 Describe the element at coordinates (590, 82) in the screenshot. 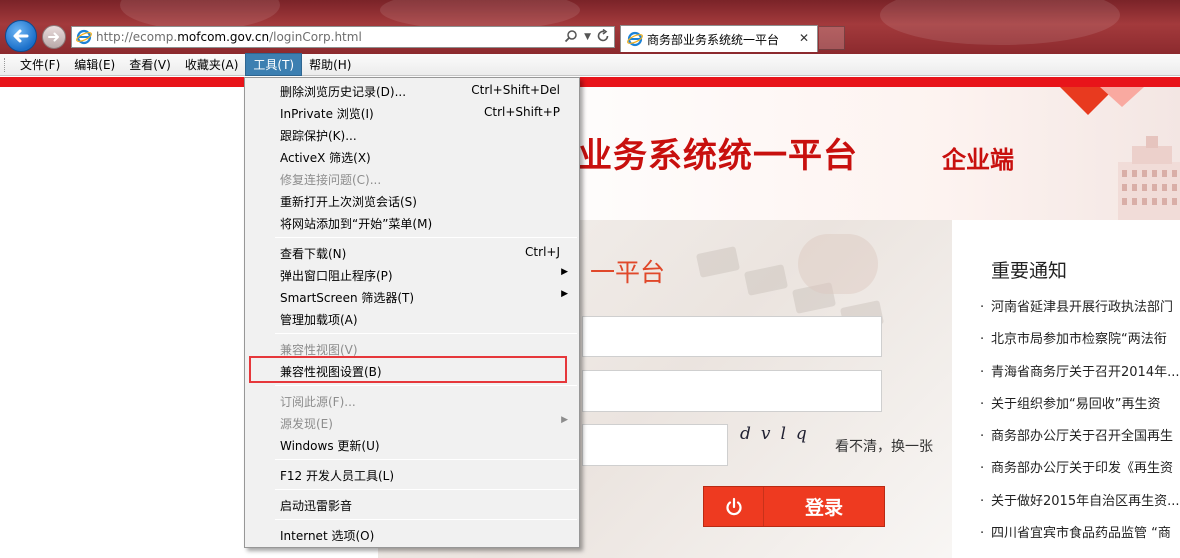

I see `header-red-strip` at that location.